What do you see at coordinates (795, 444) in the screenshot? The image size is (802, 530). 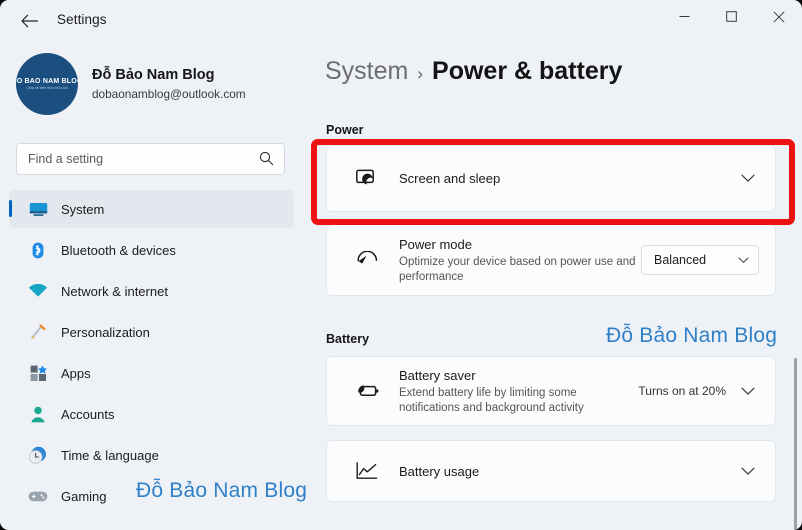 I see `scrollbar-thumb` at bounding box center [795, 444].